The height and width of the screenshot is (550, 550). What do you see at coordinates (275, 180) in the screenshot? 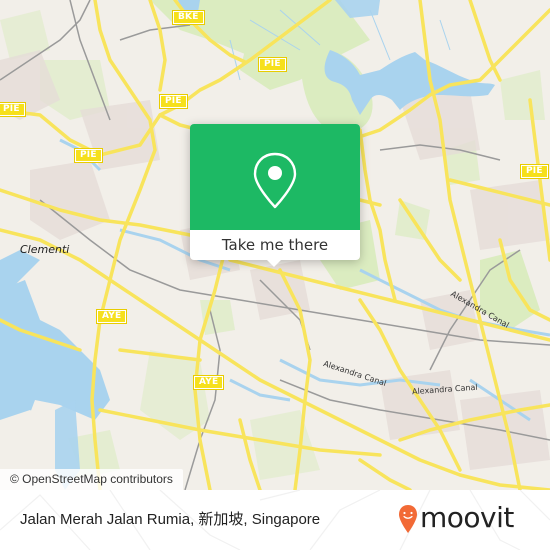
I see `location-pin-icon` at bounding box center [275, 180].